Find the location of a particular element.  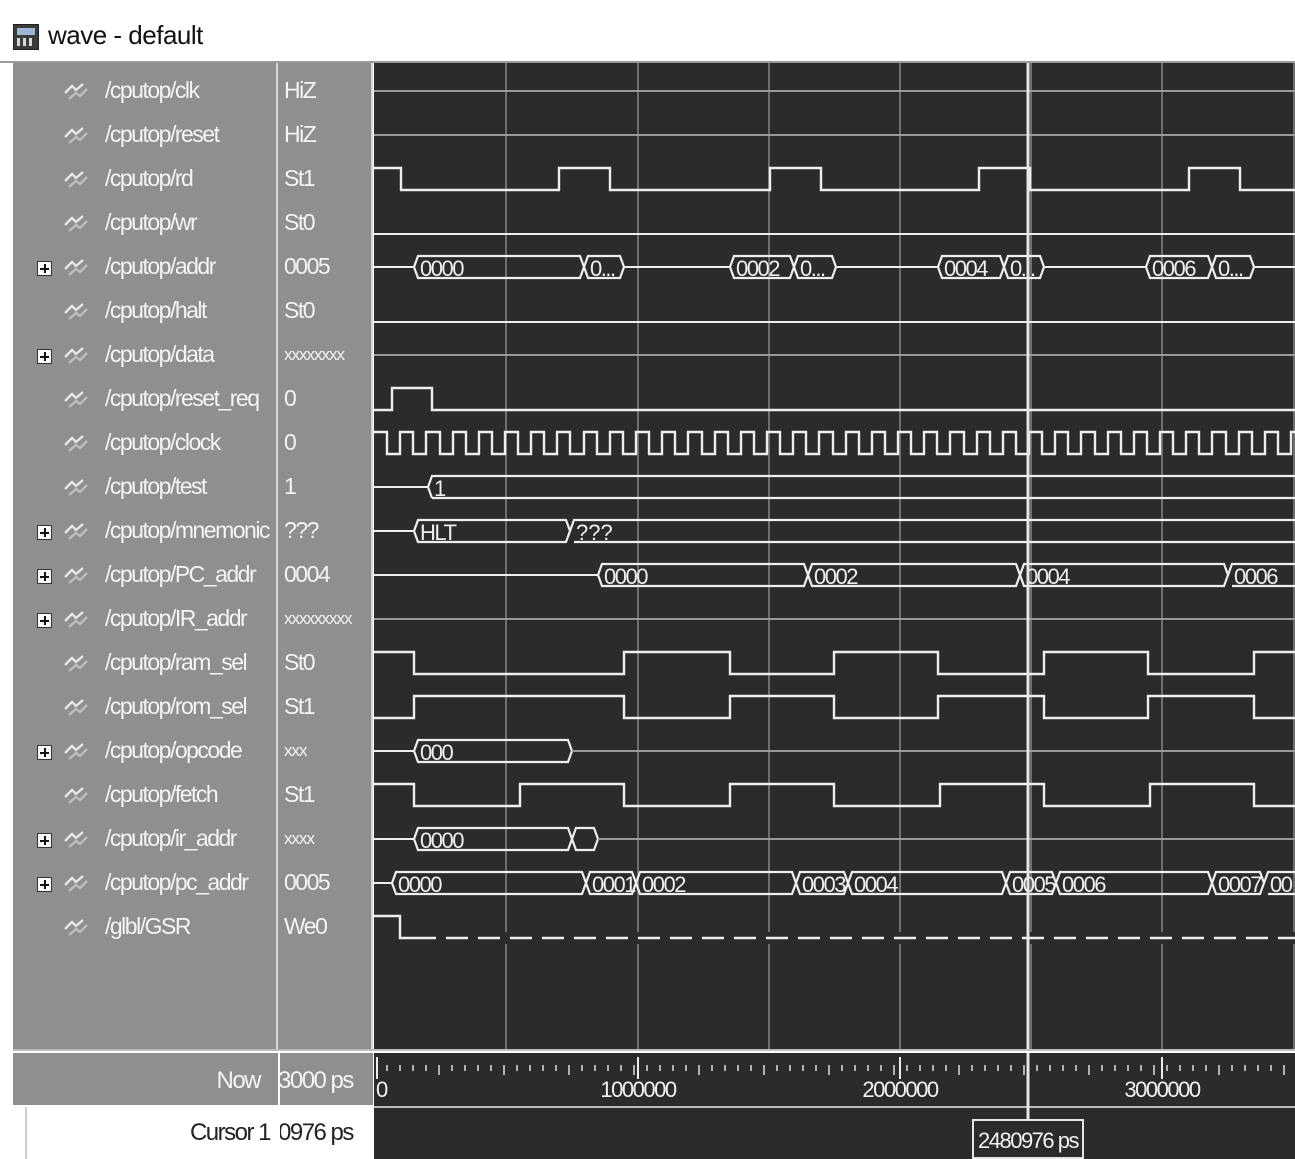

signal-row-ir-addr: /cputop/ir_addr is located at coordinates (144, 839).